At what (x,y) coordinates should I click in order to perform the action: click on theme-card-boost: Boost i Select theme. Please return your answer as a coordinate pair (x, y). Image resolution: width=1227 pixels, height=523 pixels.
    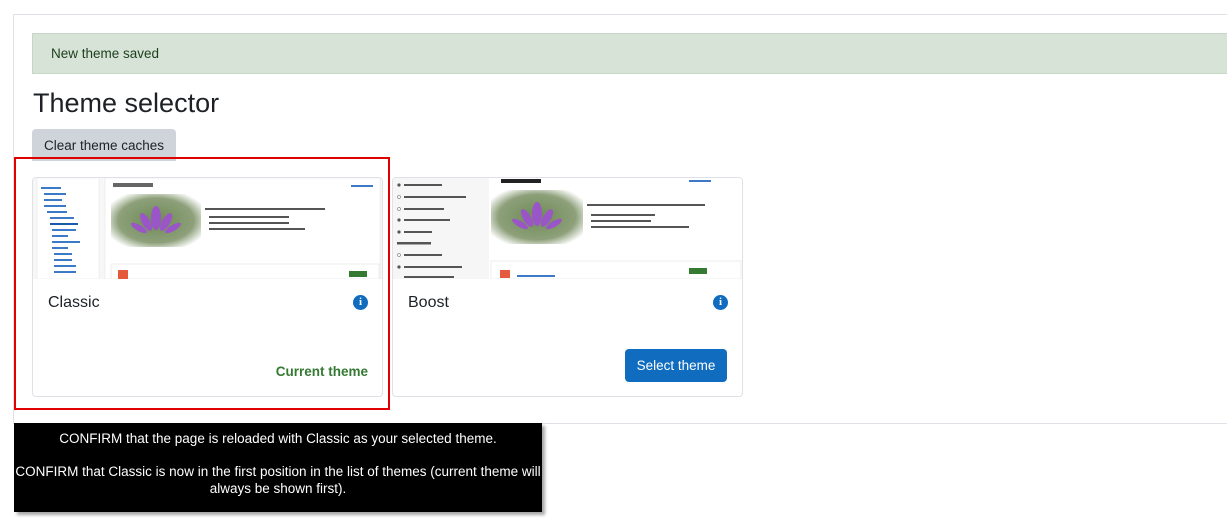
    Looking at the image, I should click on (567, 287).